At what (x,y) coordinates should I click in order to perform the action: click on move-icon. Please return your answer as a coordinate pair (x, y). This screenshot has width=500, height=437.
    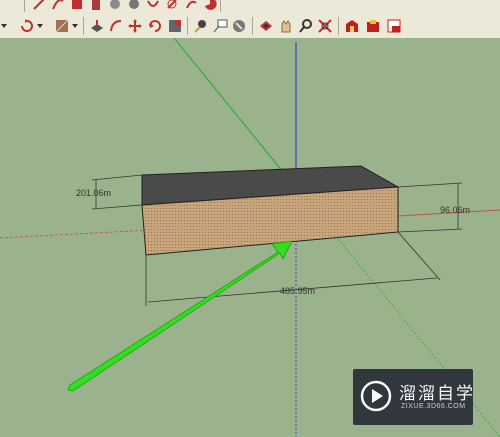
    Looking at the image, I should click on (135, 26).